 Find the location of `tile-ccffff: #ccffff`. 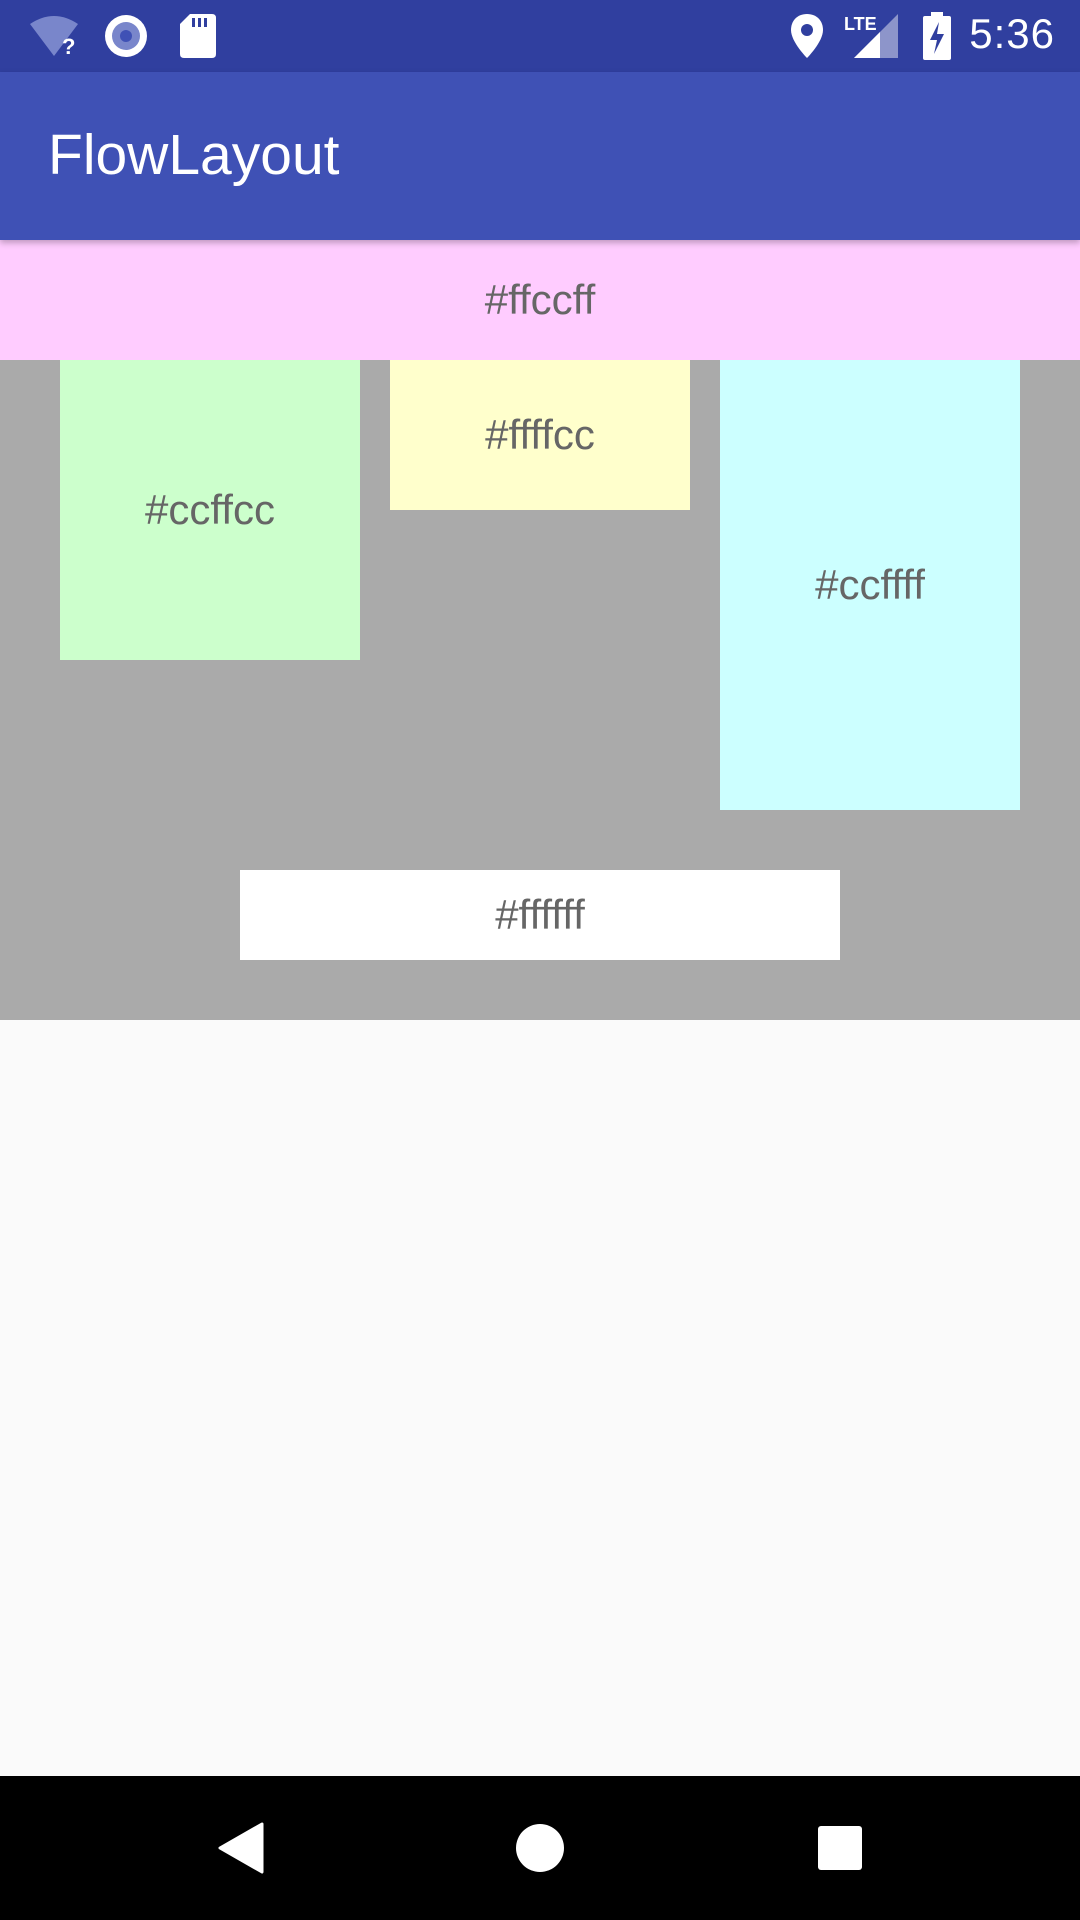

tile-ccffff: #ccffff is located at coordinates (870, 585).